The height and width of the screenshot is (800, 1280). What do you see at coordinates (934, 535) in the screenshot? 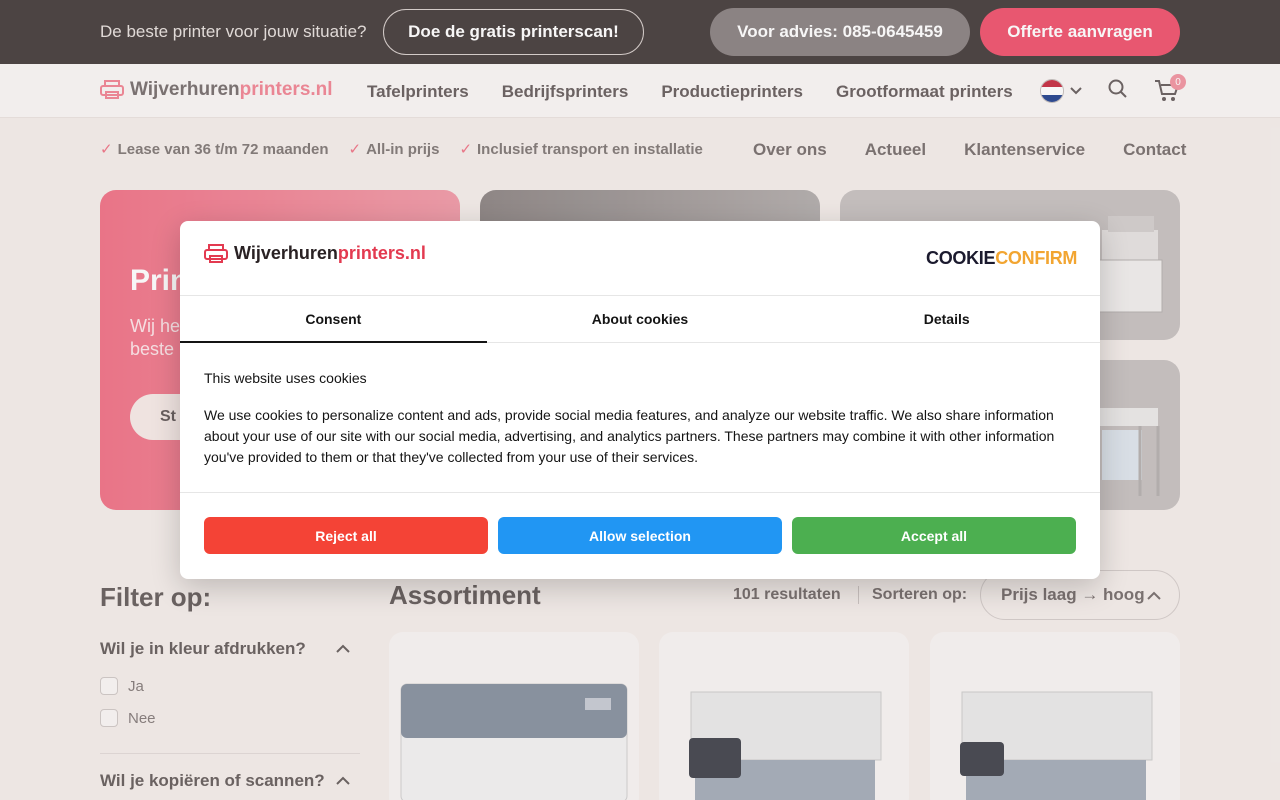
I see `accept-all-button: Accept all` at bounding box center [934, 535].